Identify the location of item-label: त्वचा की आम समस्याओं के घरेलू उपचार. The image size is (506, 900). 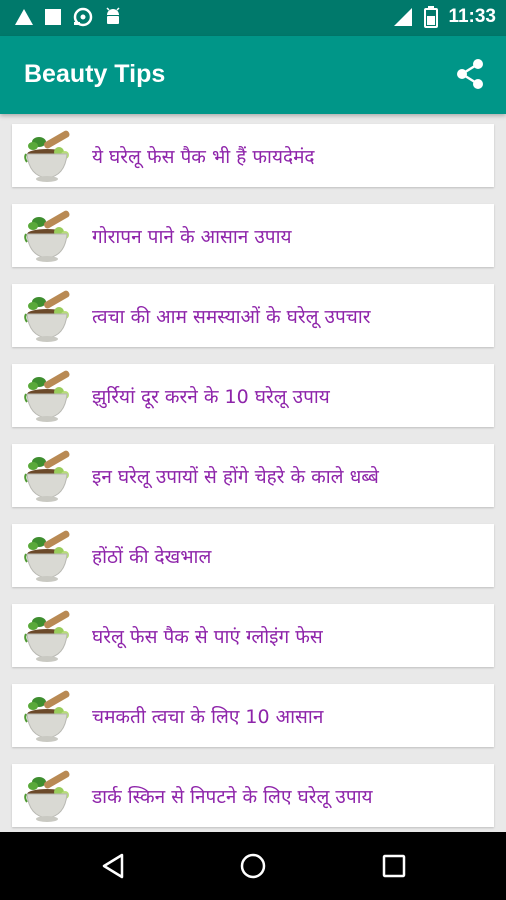
(231, 316).